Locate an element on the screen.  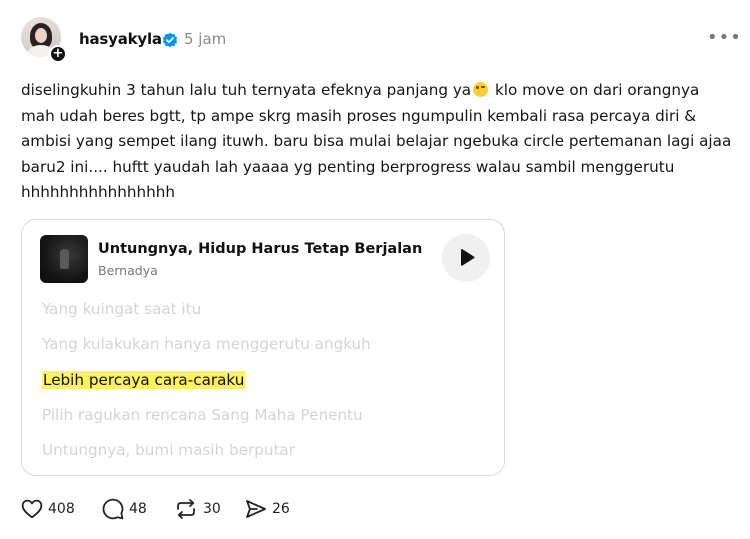
verified-badge-icon is located at coordinates (170, 40).